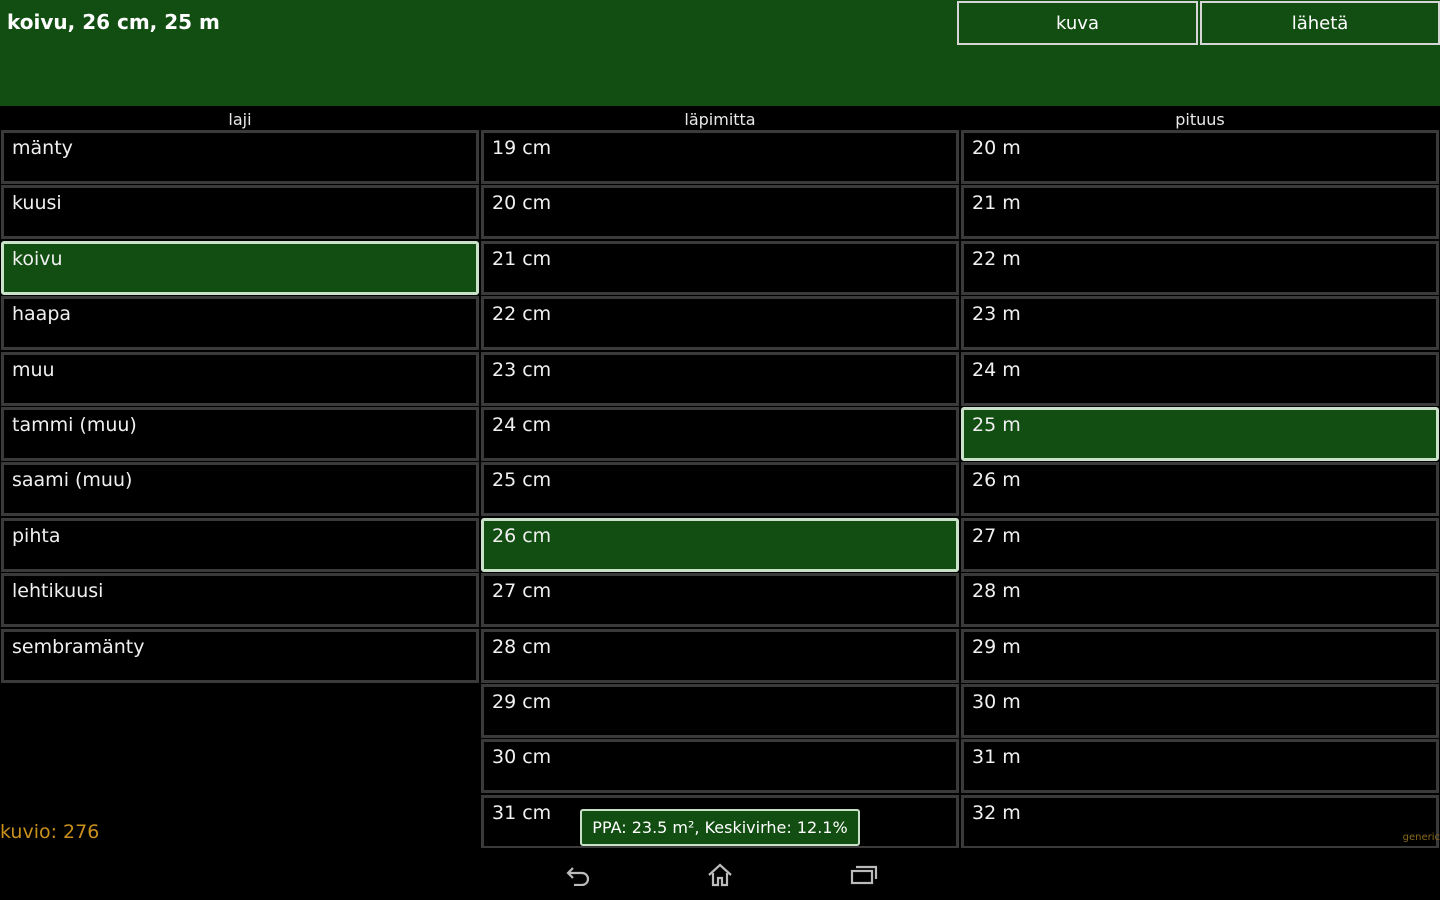 This screenshot has height=900, width=1440. What do you see at coordinates (240, 378) in the screenshot?
I see `laji-item: muu` at bounding box center [240, 378].